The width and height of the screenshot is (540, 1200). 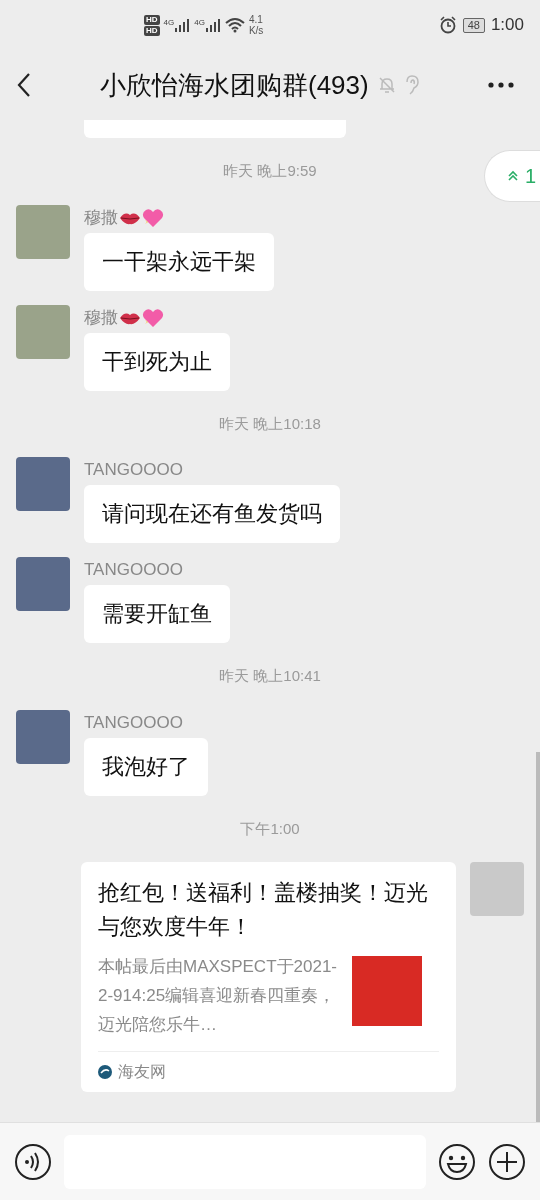 I want to click on double-chevron-up-icon, so click(x=512, y=176).